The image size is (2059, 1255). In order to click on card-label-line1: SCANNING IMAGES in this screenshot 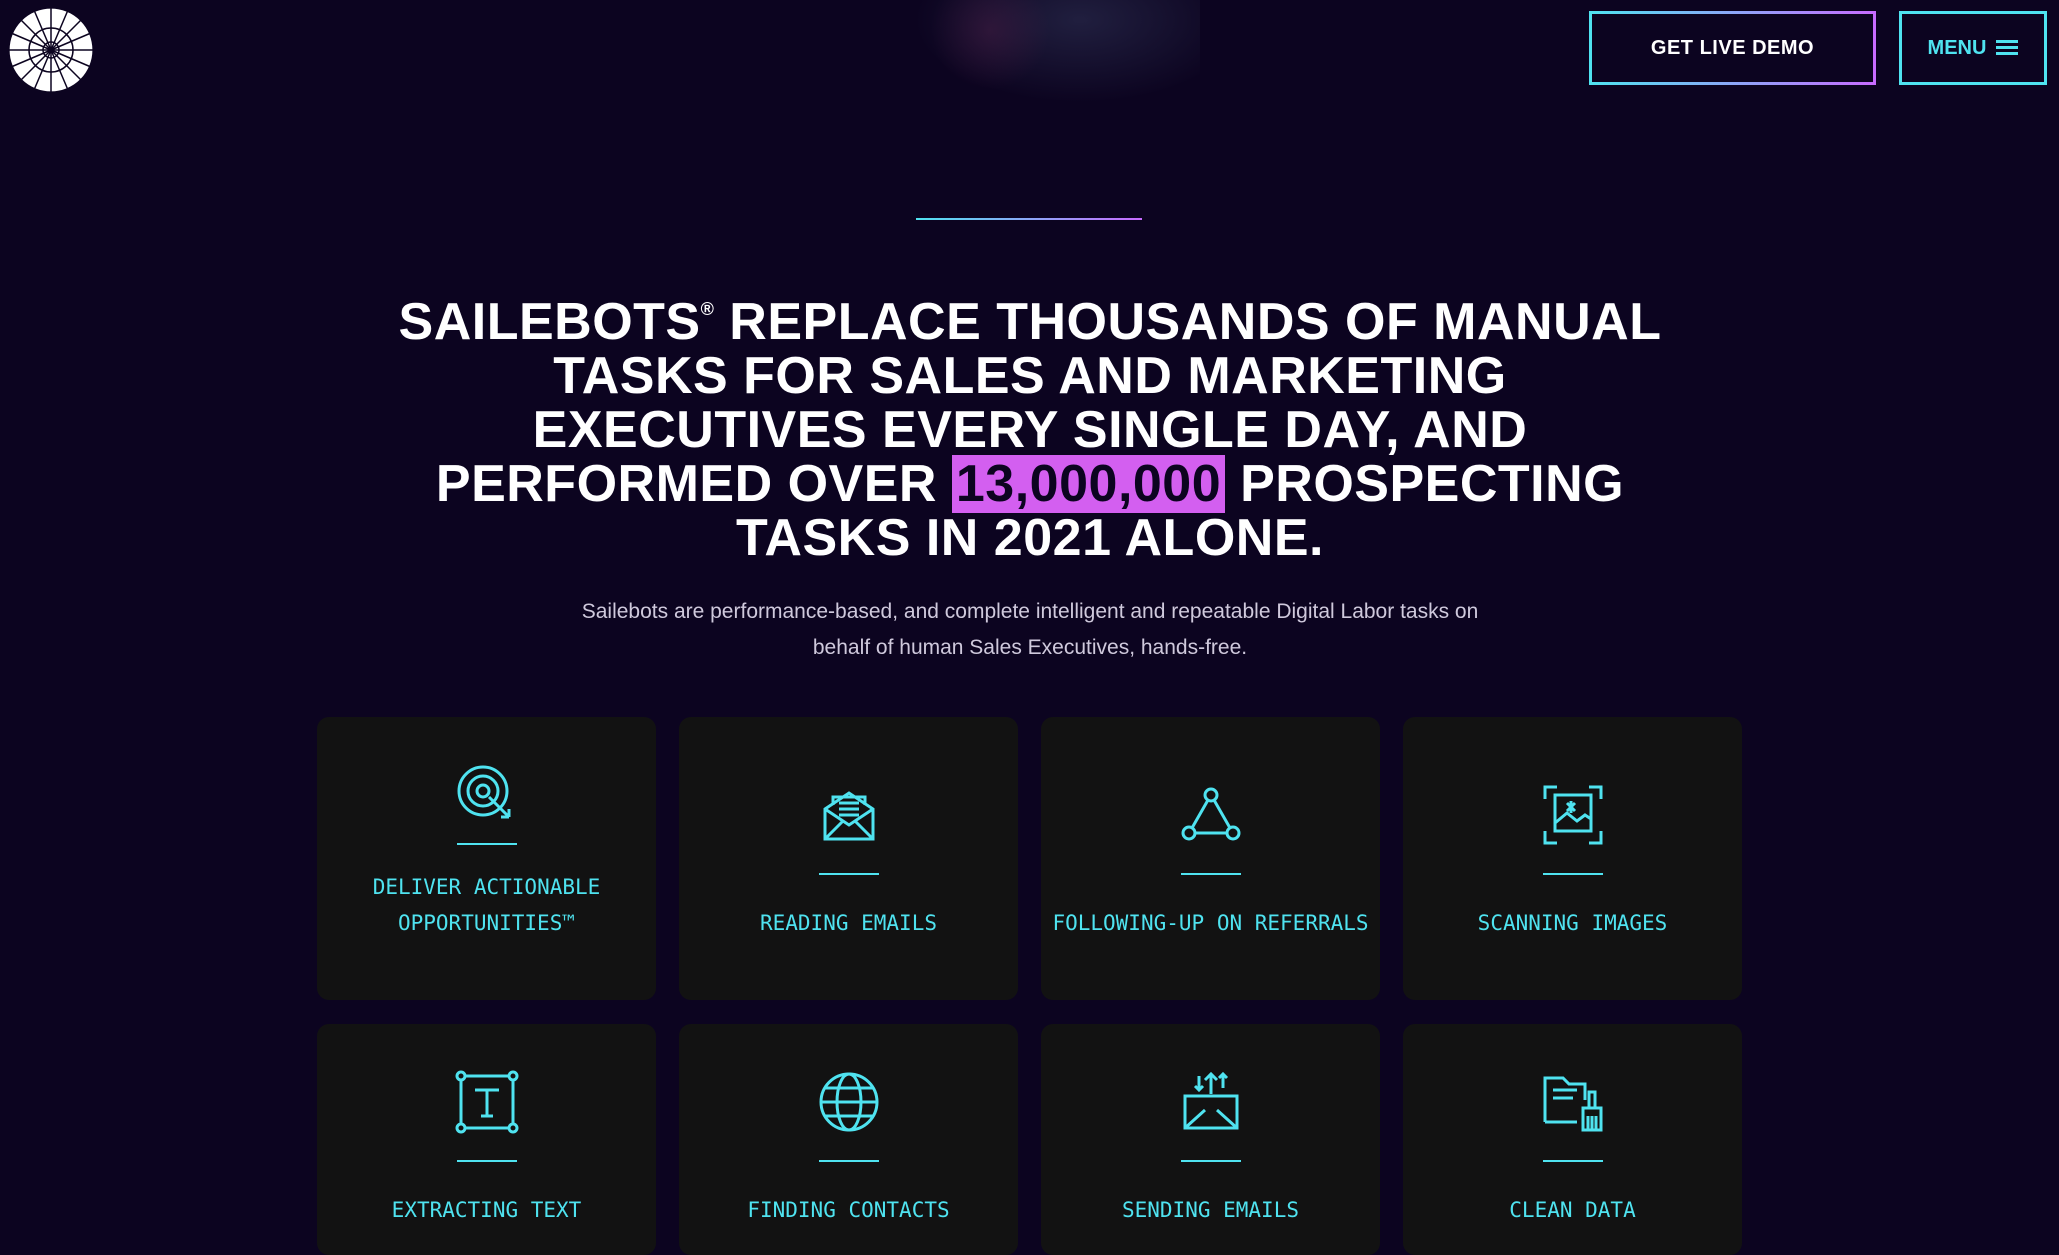, I will do `click(1572, 923)`.